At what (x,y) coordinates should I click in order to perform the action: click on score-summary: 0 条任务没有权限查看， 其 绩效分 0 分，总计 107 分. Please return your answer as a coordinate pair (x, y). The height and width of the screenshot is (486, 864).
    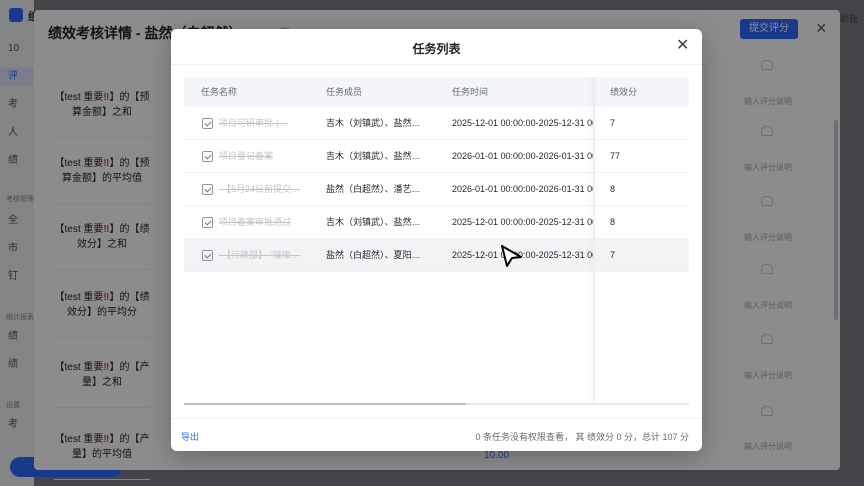
    Looking at the image, I should click on (582, 437).